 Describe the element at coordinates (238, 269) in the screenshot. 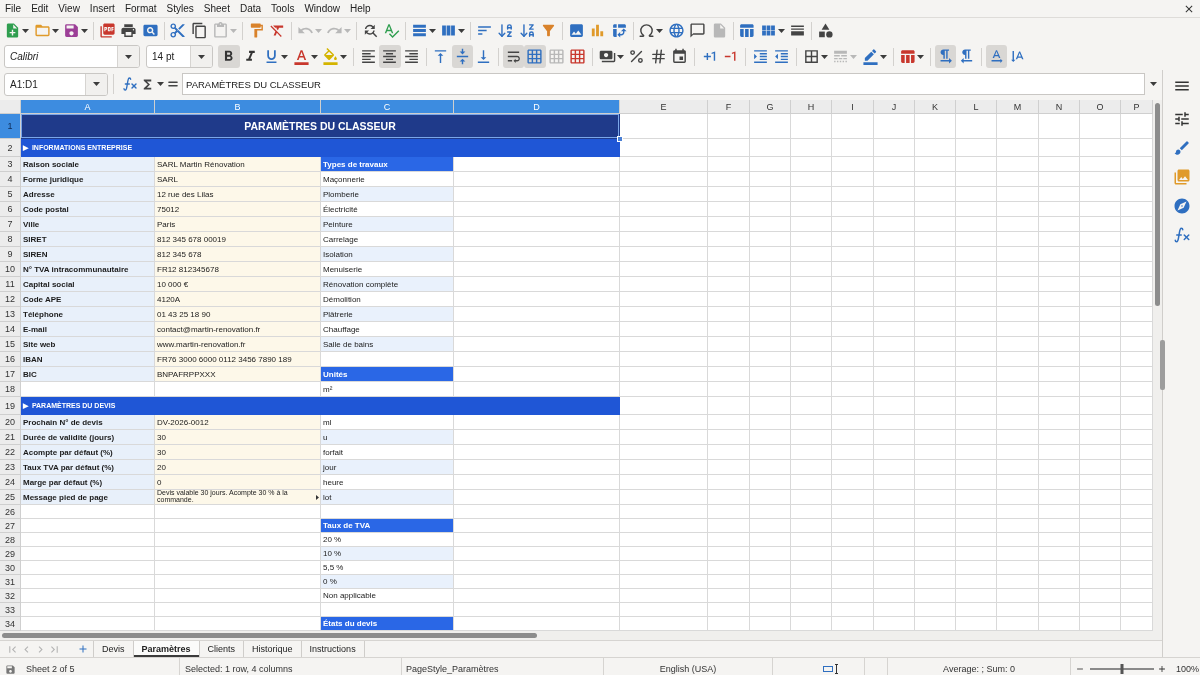

I see `value-cell: FR12 812345678` at that location.